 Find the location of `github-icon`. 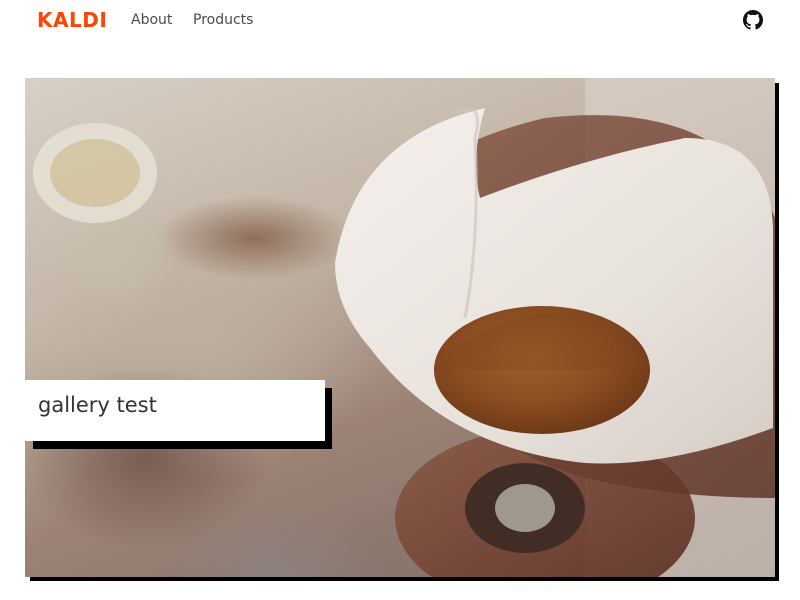

github-icon is located at coordinates (753, 20).